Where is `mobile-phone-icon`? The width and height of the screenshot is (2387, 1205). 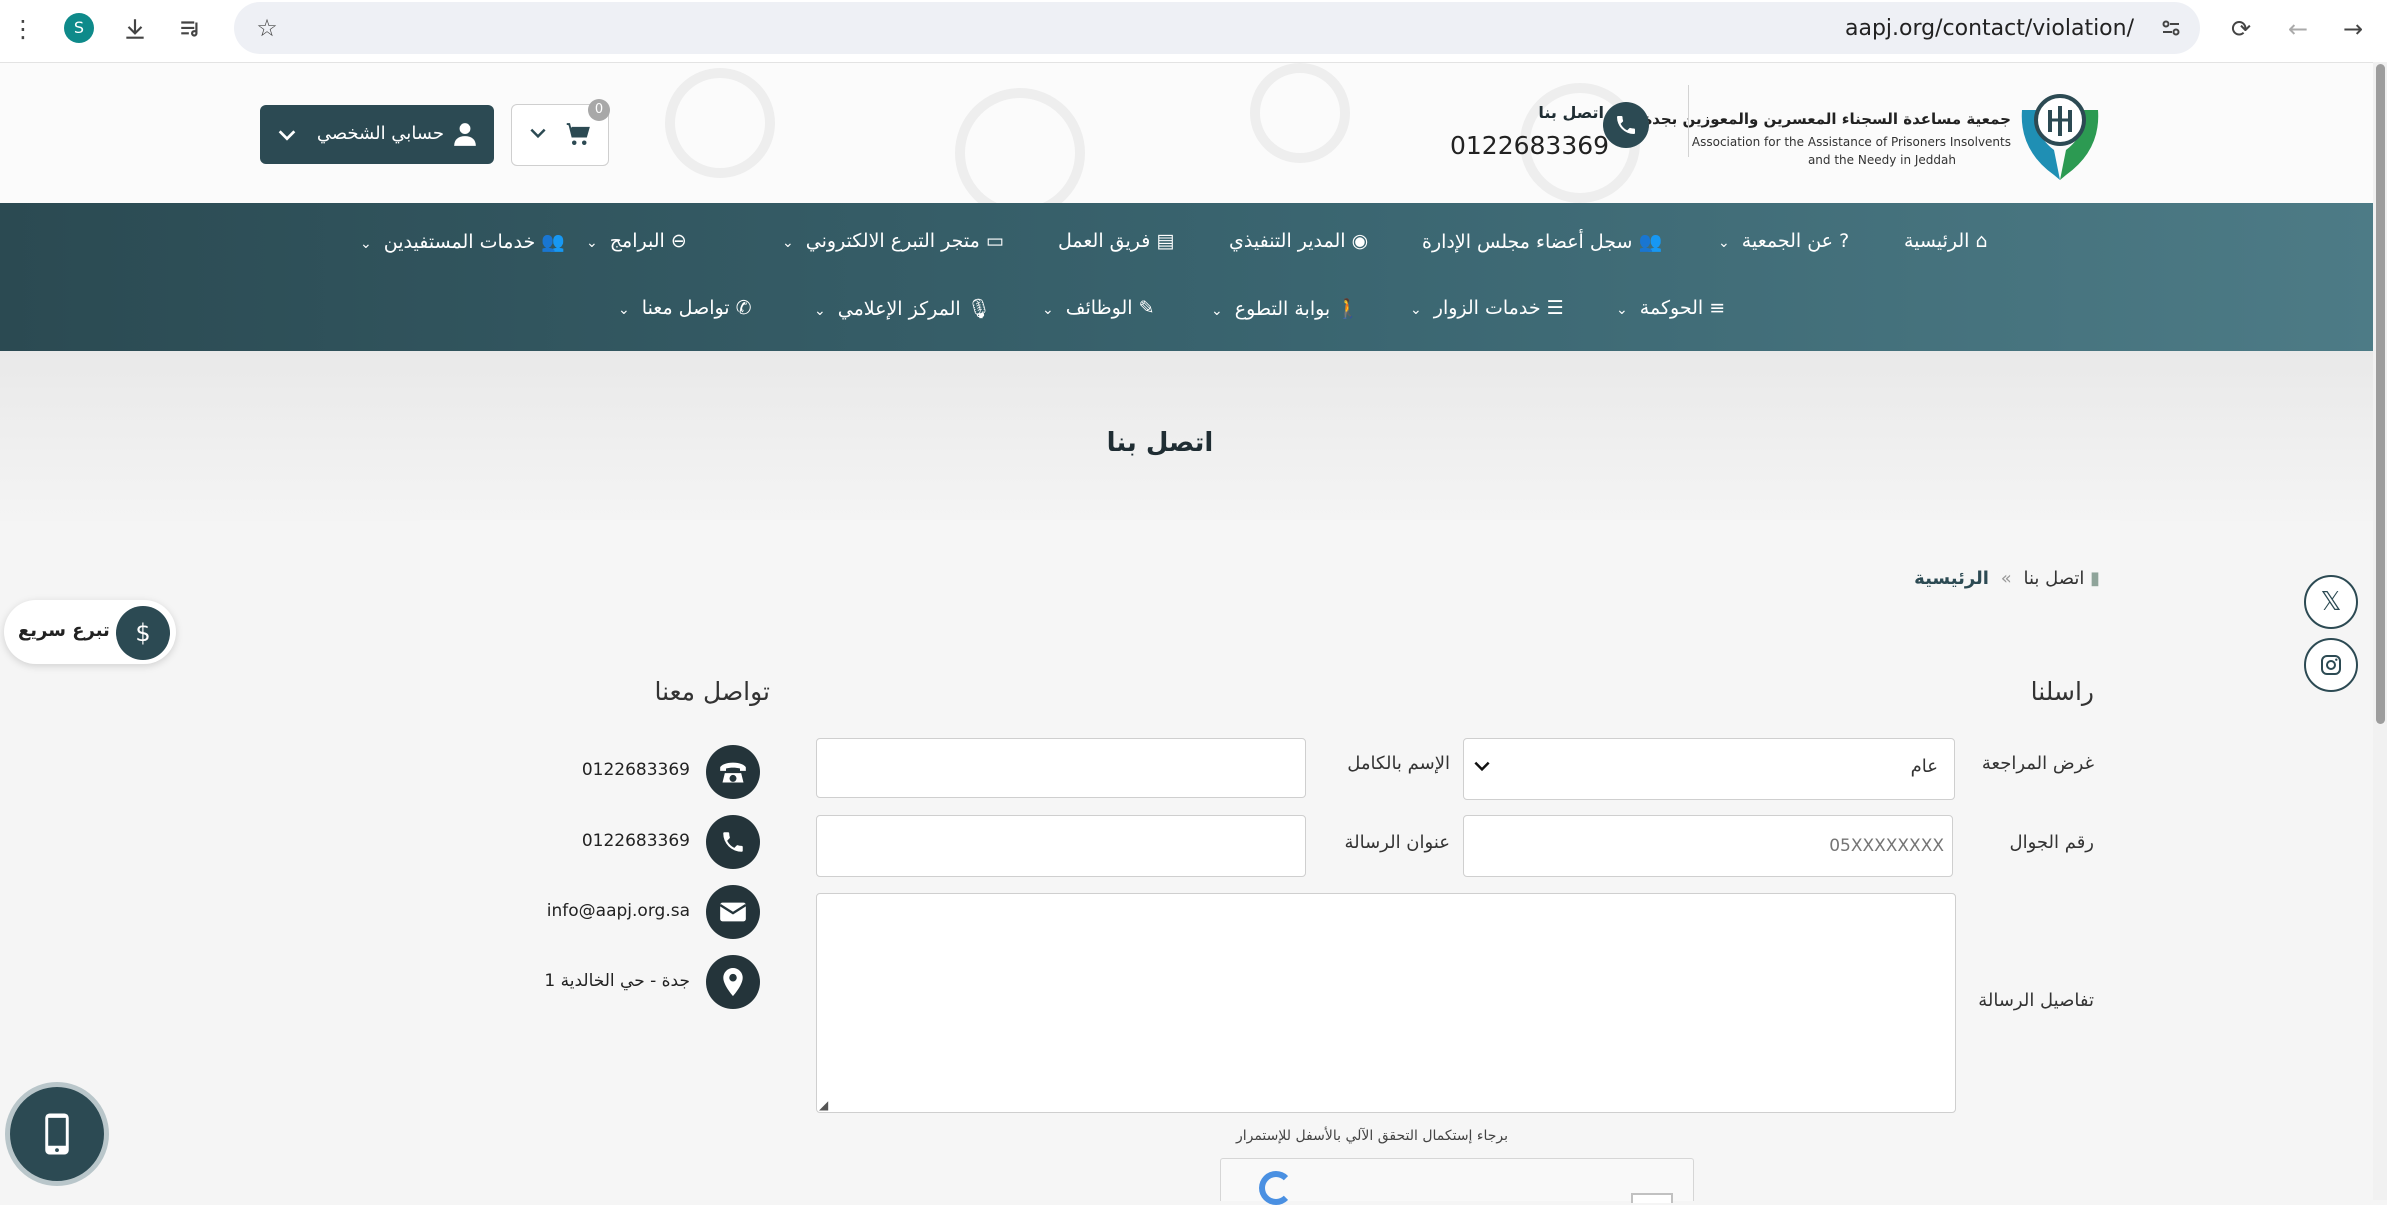
mobile-phone-icon is located at coordinates (57, 1134).